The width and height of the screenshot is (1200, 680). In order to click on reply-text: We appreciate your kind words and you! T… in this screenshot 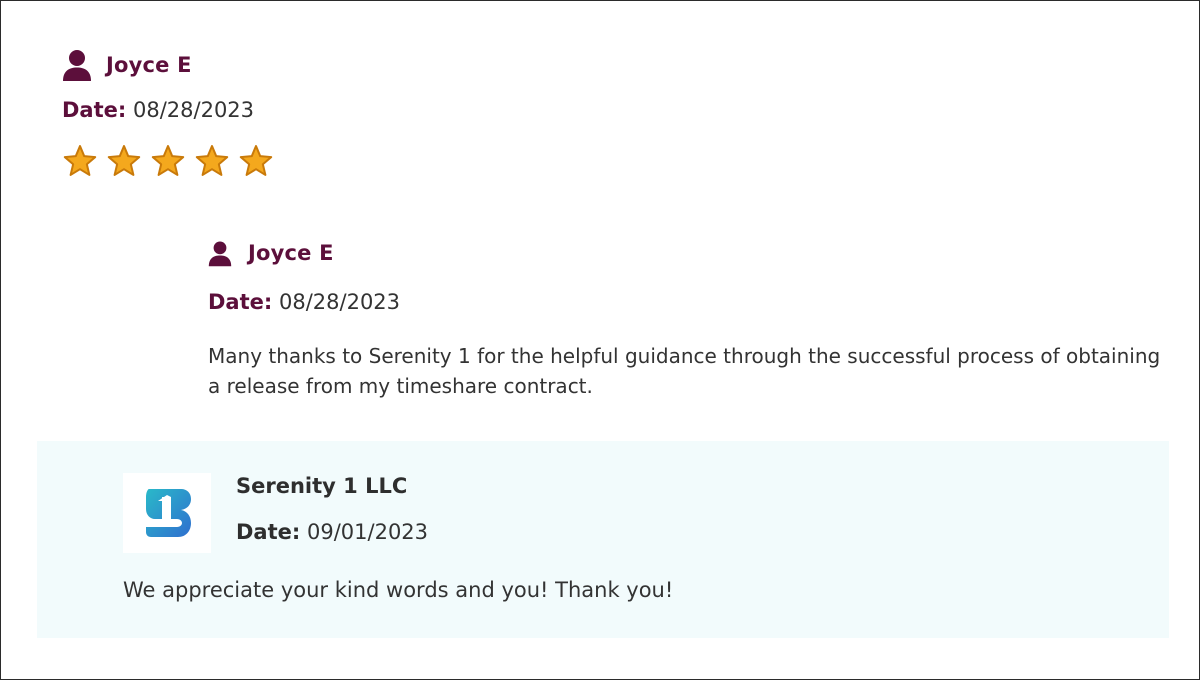, I will do `click(398, 590)`.